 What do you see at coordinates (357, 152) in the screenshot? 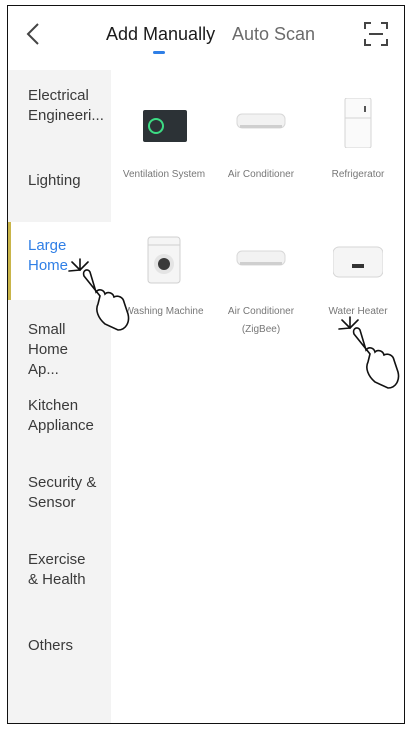
I see `device-refrigerator: Refrigerator` at bounding box center [357, 152].